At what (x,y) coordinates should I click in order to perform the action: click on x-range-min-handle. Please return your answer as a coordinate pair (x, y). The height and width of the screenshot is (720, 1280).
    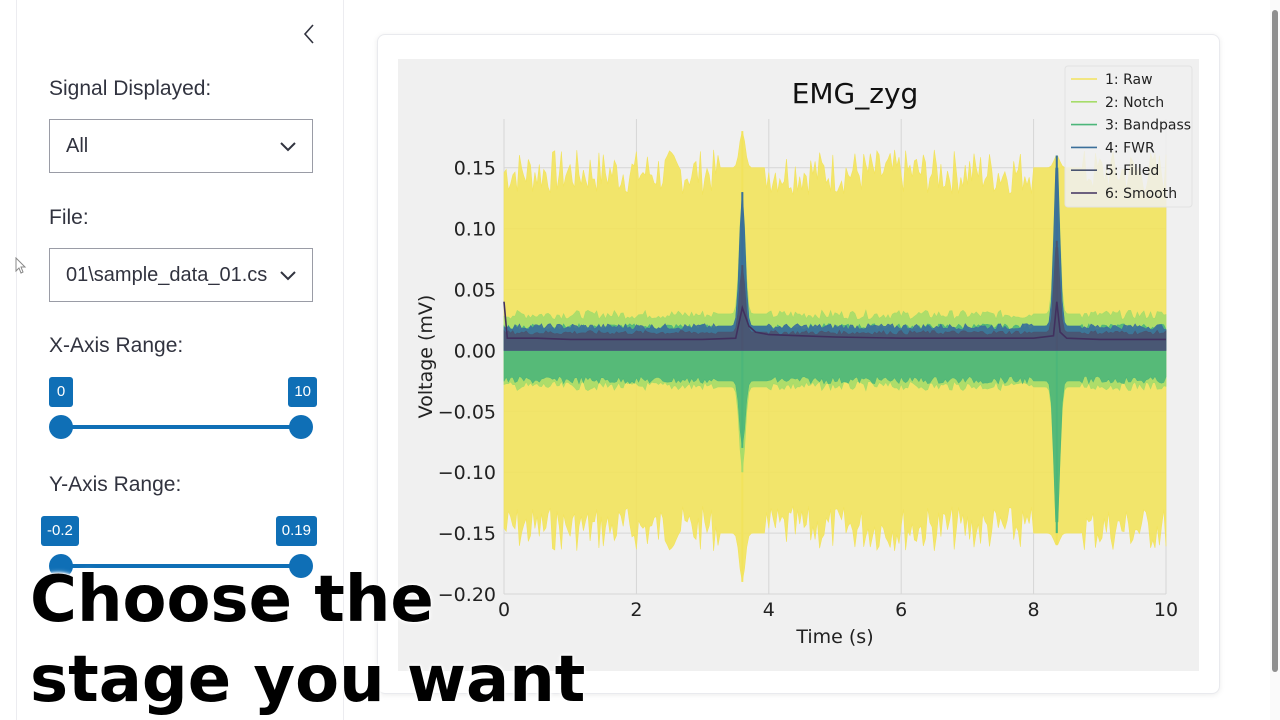
    Looking at the image, I should click on (61, 427).